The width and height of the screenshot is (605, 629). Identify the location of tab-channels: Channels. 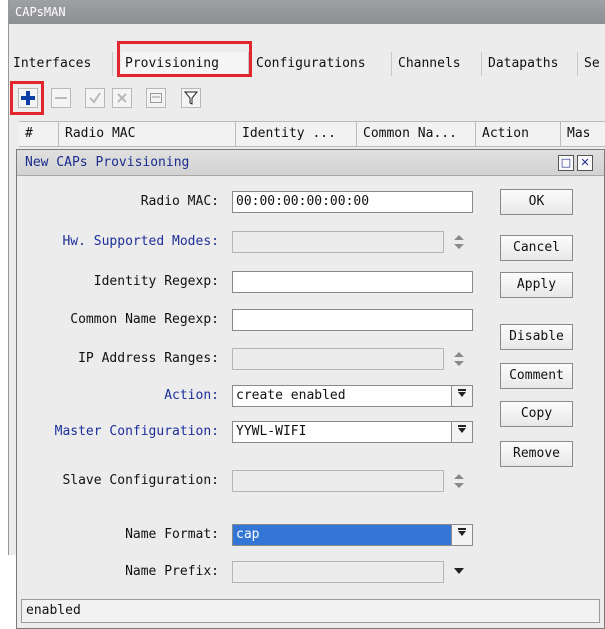
(438, 64).